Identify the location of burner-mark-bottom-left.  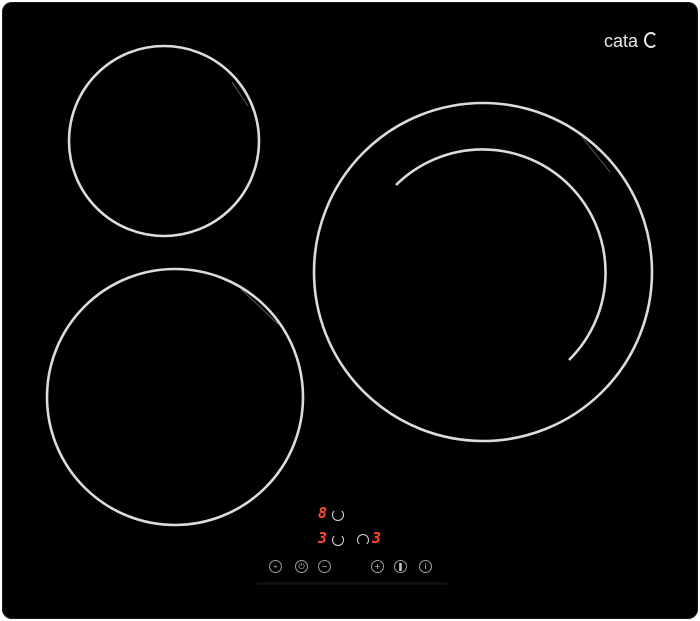
(260, 307).